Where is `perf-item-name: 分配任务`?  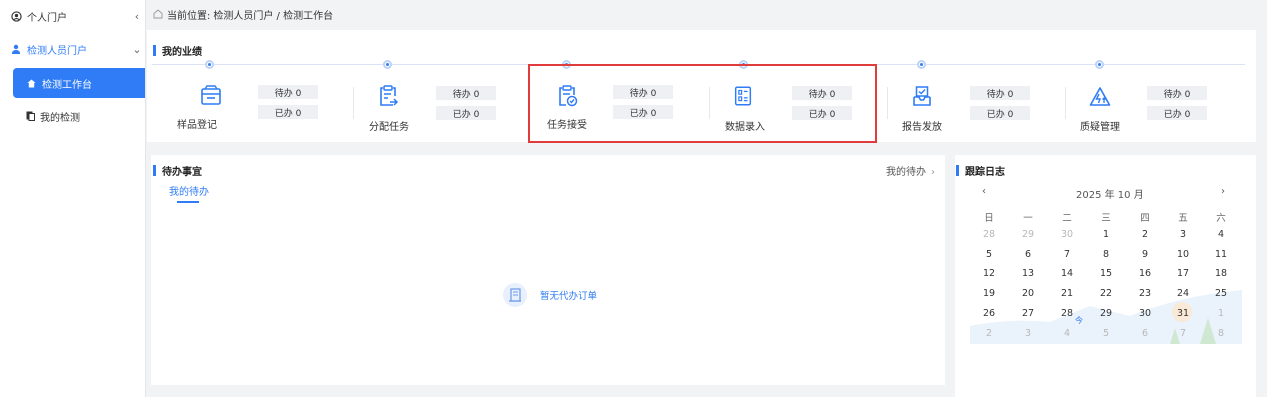 perf-item-name: 分配任务 is located at coordinates (389, 127).